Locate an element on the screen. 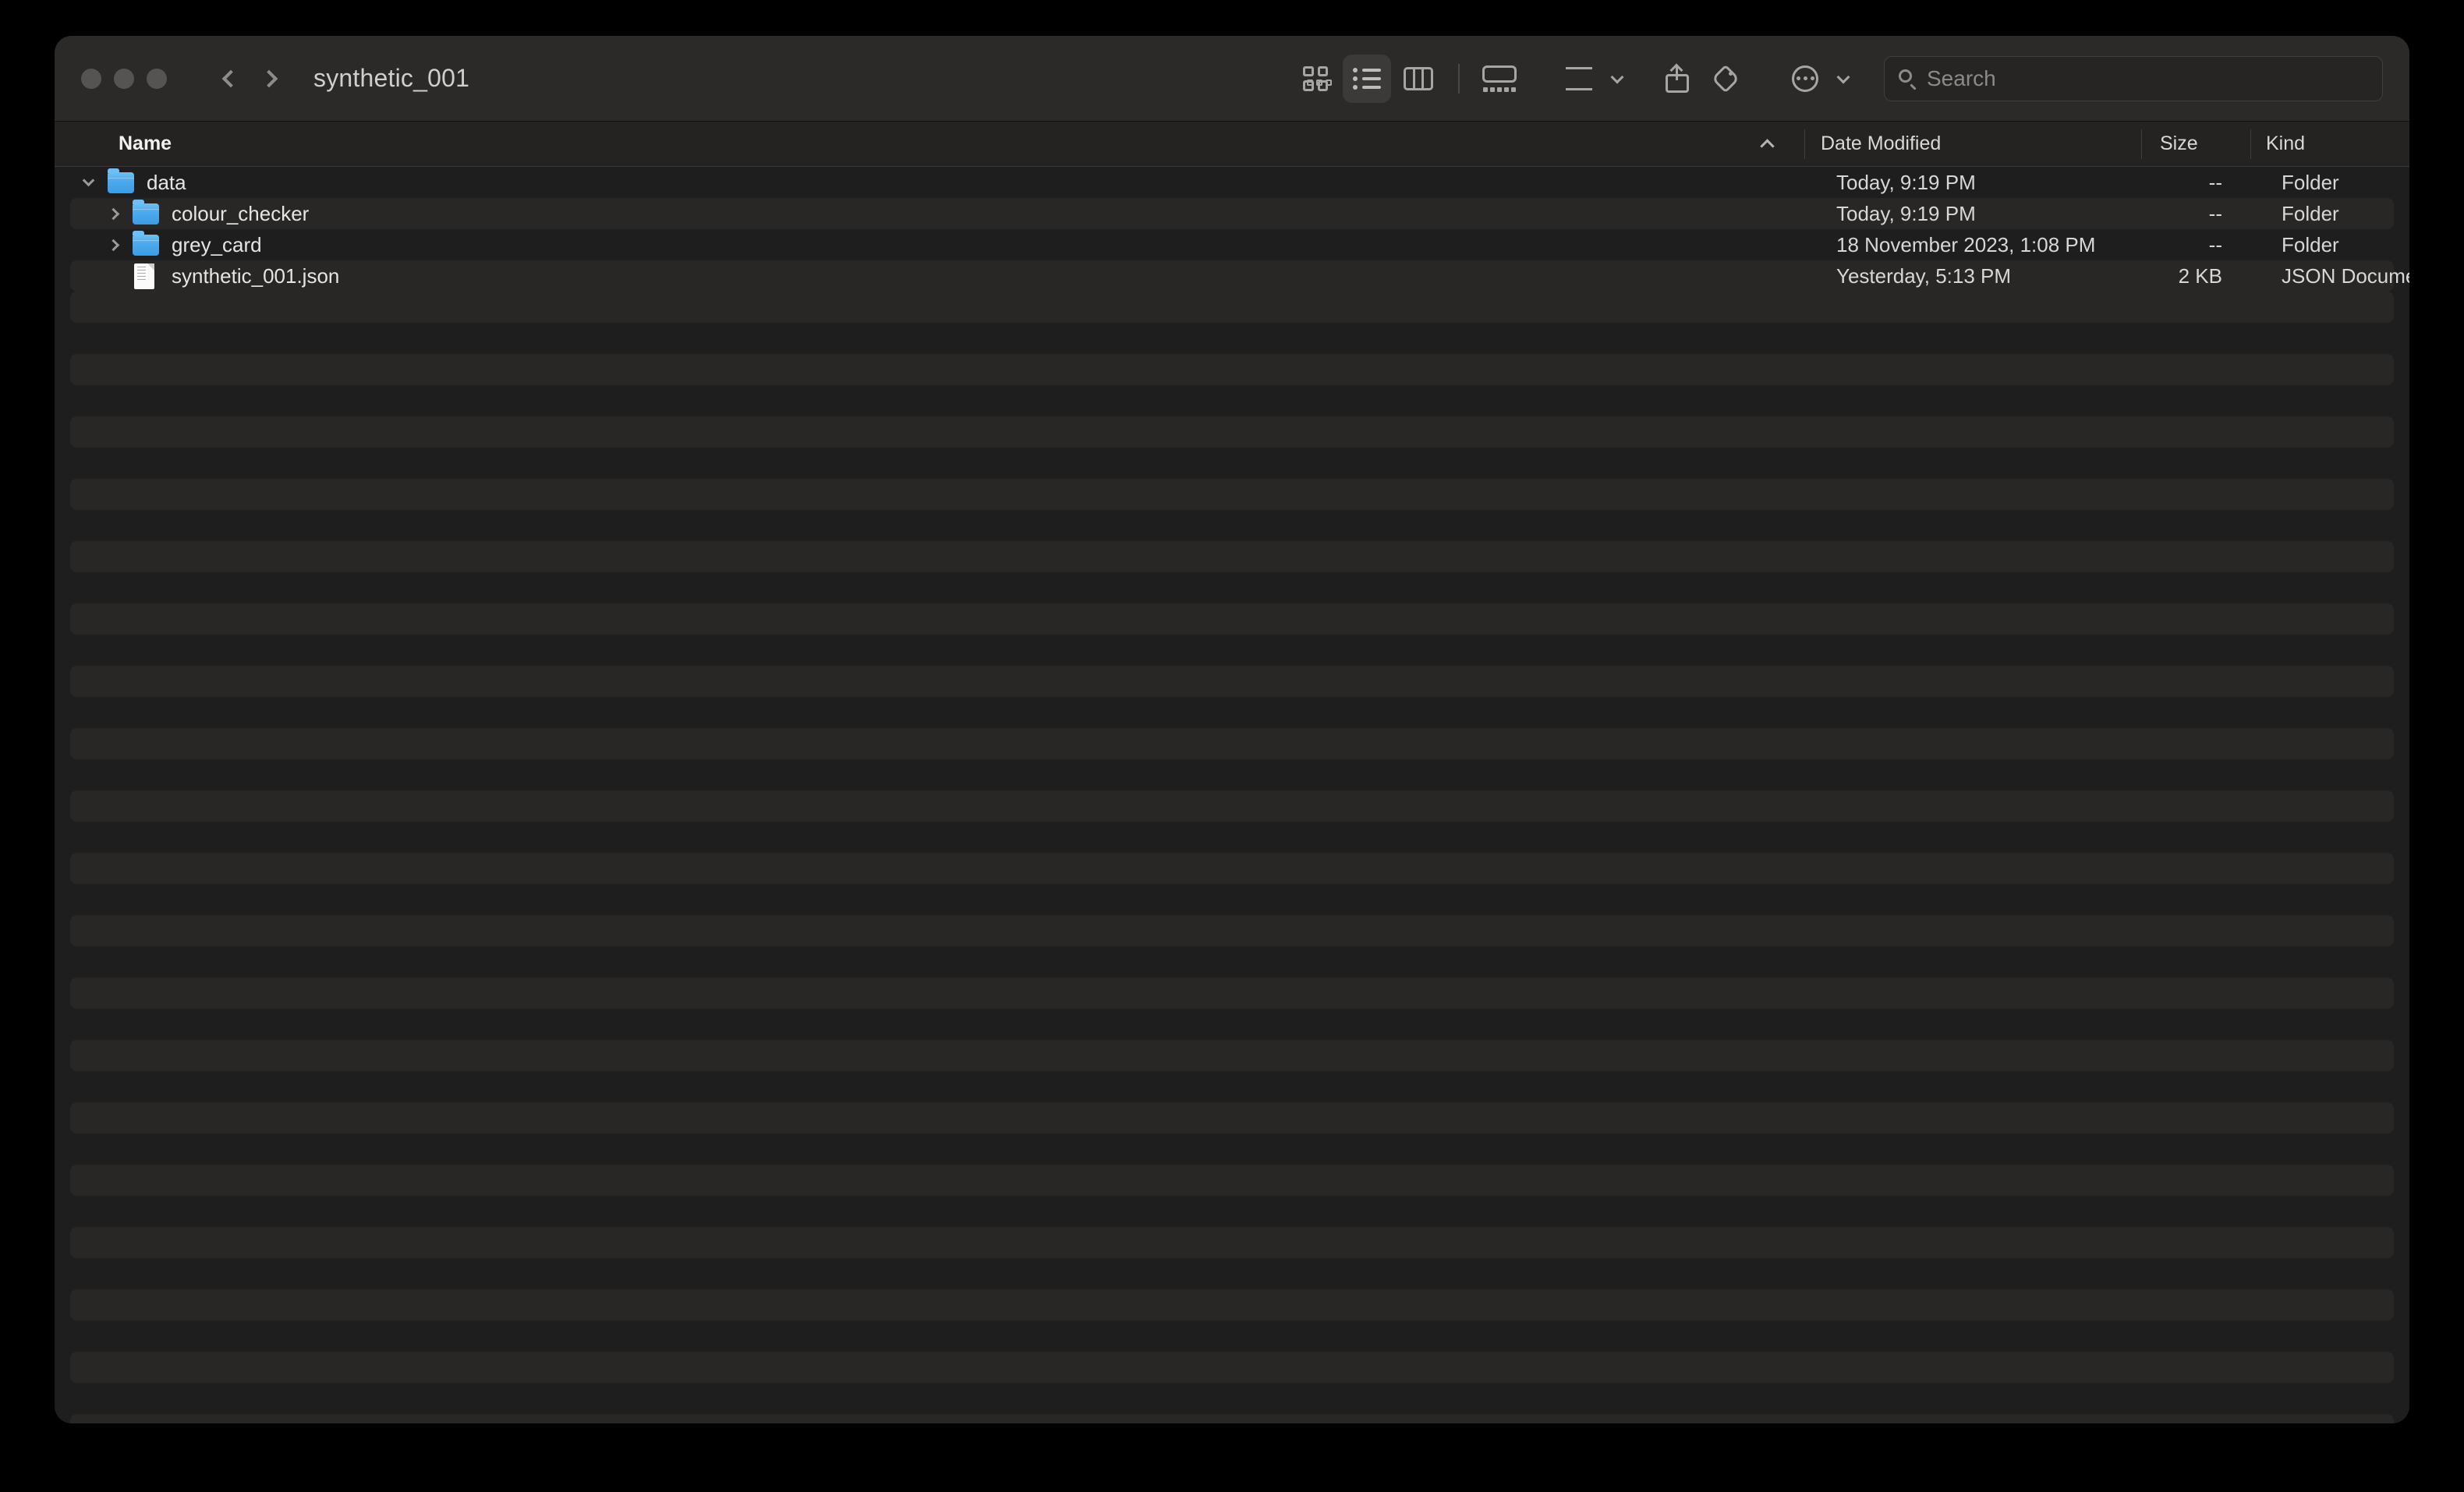  column-header: Name Date Modified Size Kind is located at coordinates (1232, 144).